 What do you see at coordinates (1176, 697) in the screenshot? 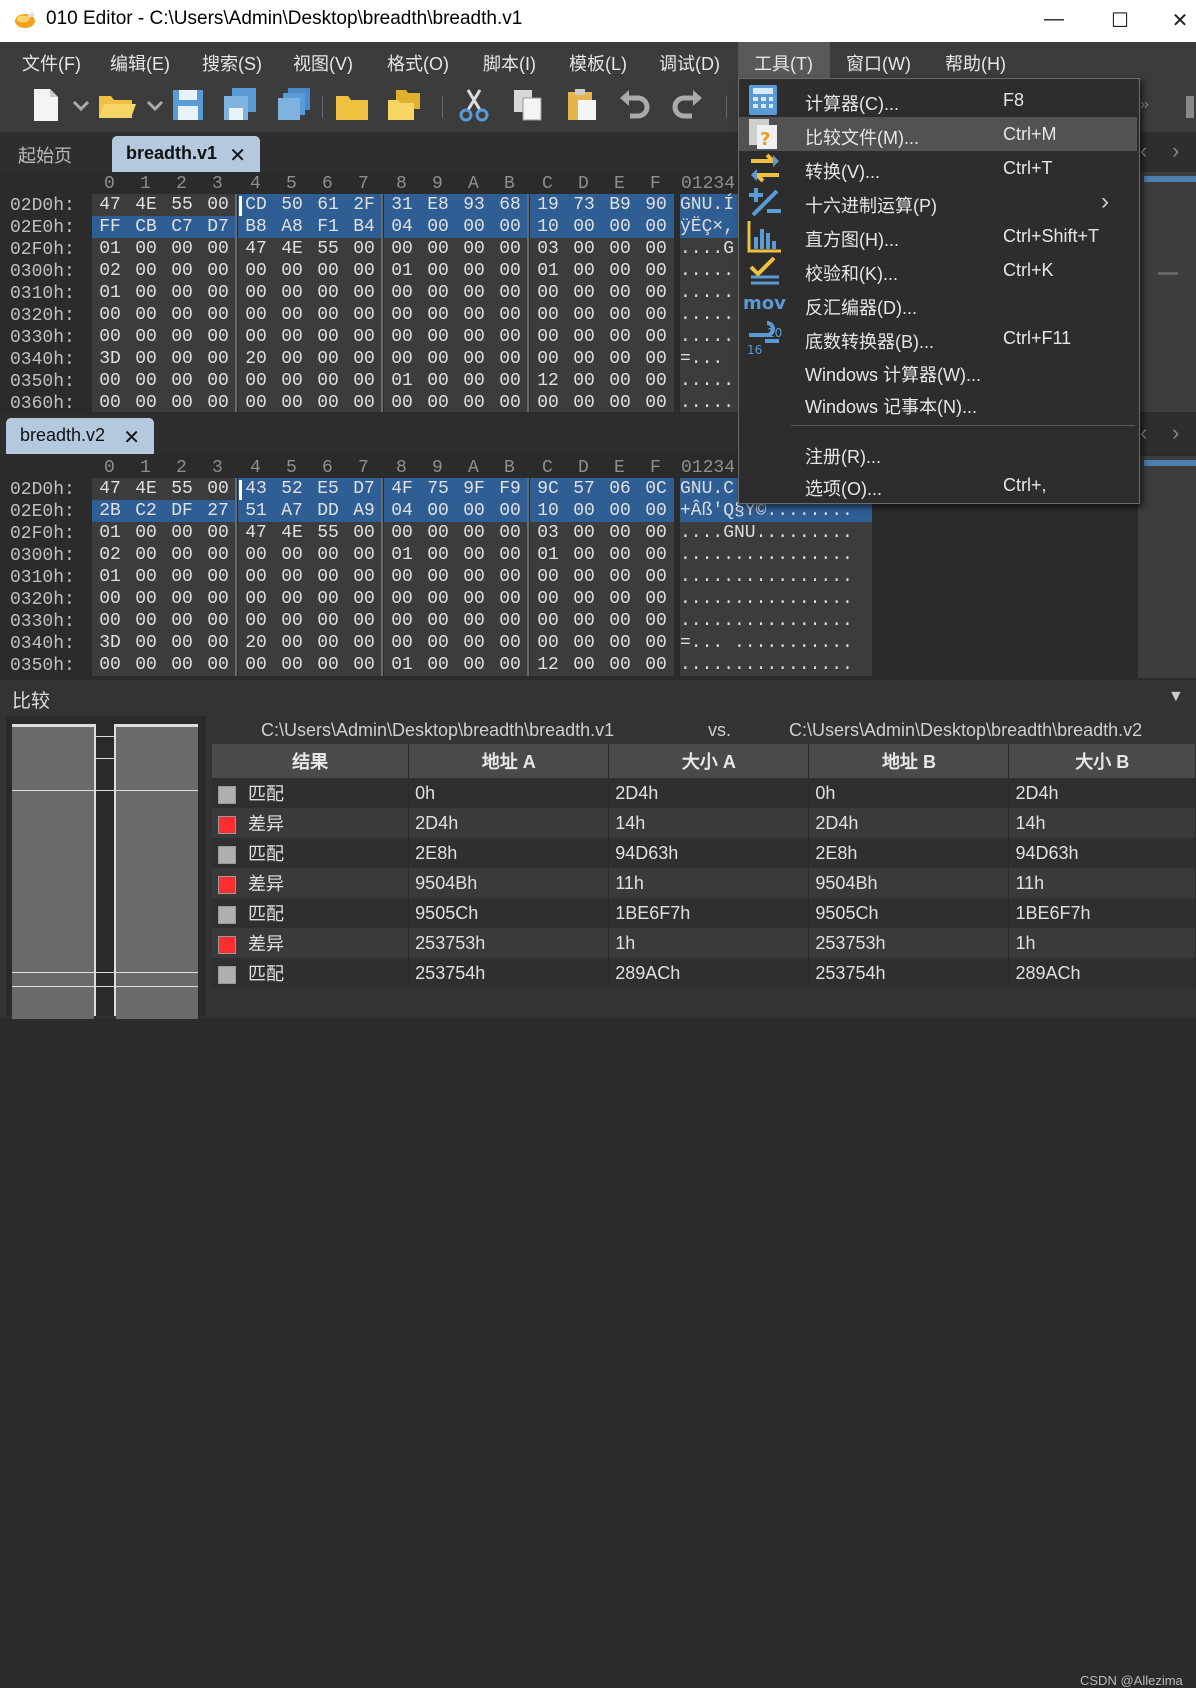
I see `panel-menu-icon: ▼` at bounding box center [1176, 697].